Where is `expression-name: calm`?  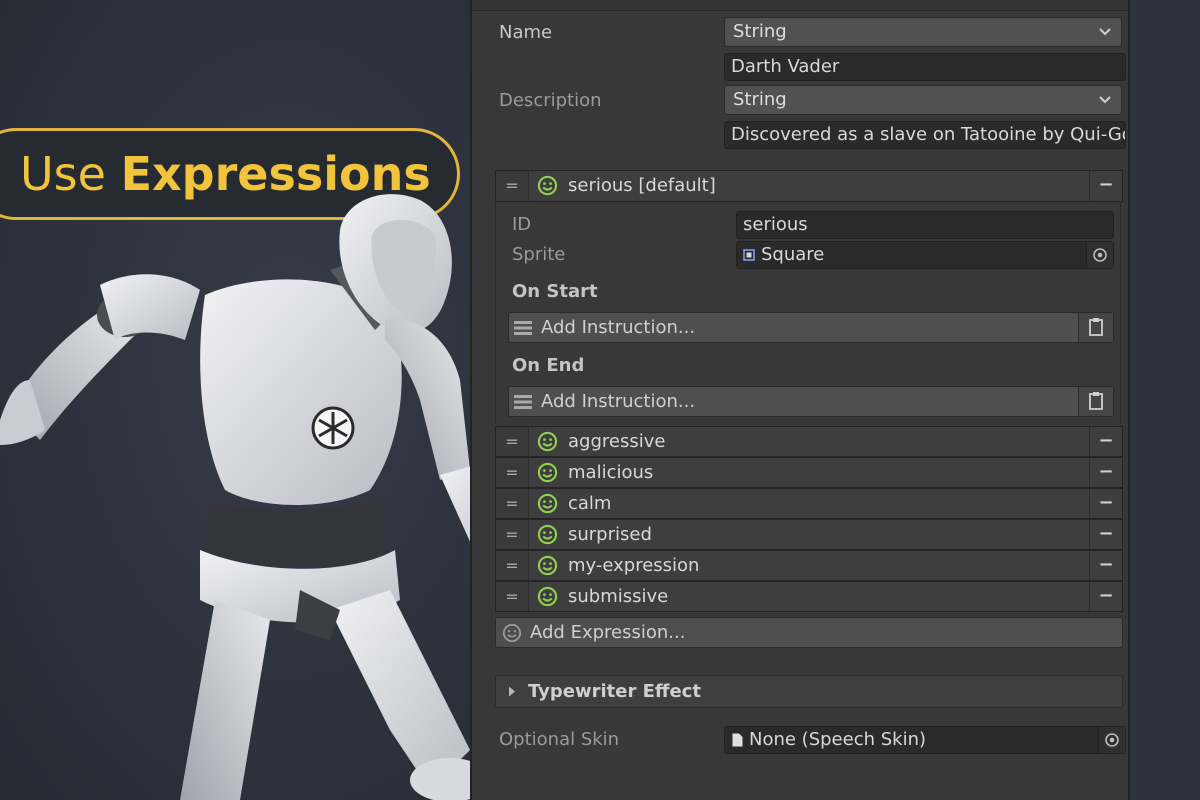 expression-name: calm is located at coordinates (590, 503).